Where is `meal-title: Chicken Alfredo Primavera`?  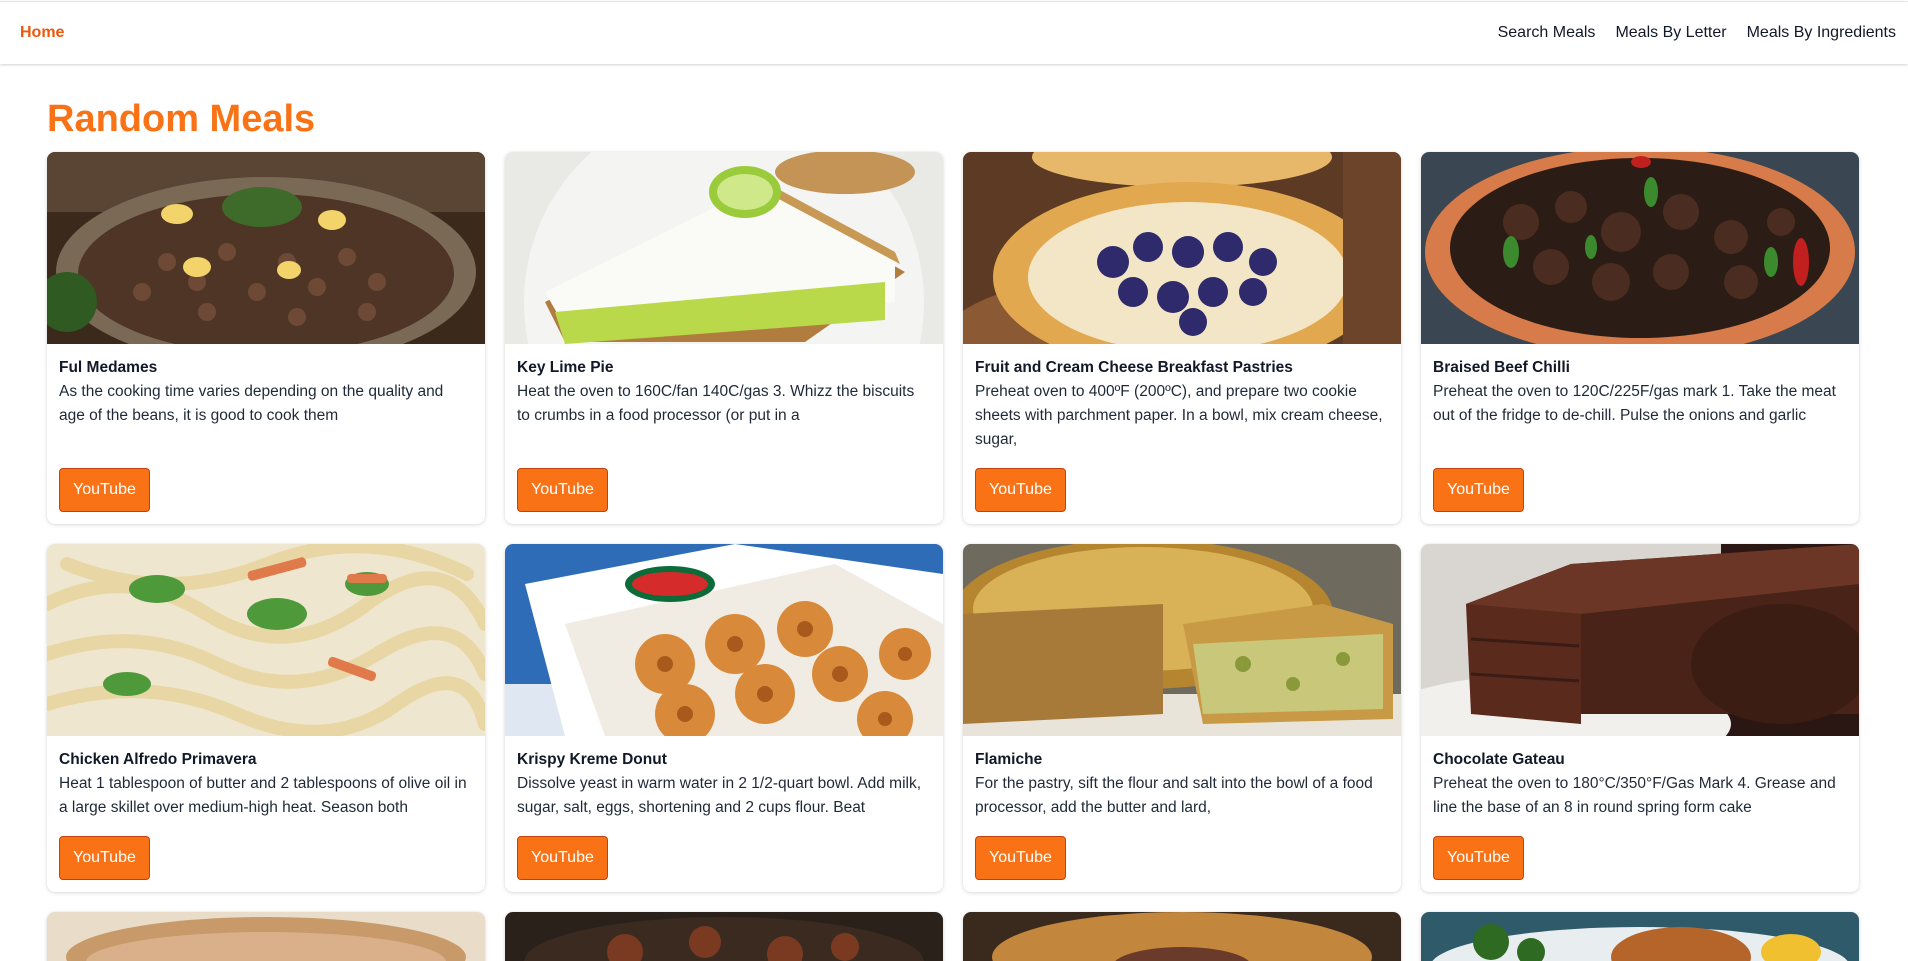 meal-title: Chicken Alfredo Primavera is located at coordinates (158, 759).